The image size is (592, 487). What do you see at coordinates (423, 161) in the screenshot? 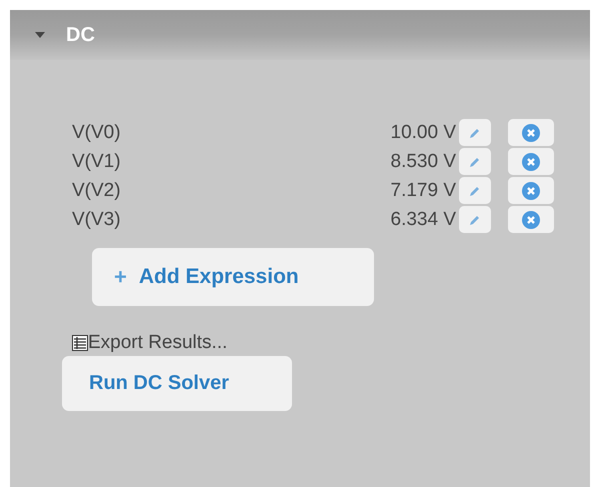
I see `expression-value: 8.530 V` at bounding box center [423, 161].